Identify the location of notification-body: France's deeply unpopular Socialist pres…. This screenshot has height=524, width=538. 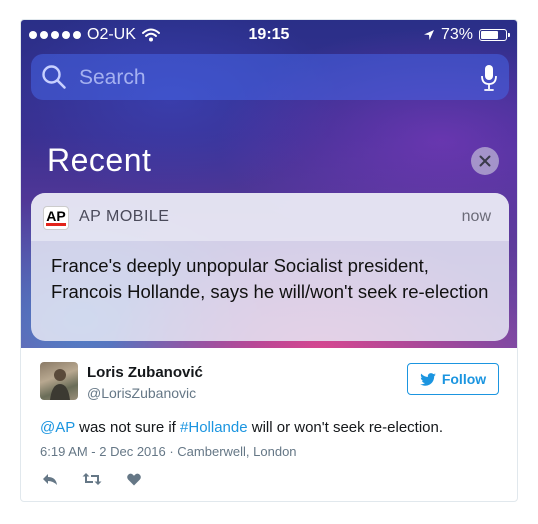
(270, 278).